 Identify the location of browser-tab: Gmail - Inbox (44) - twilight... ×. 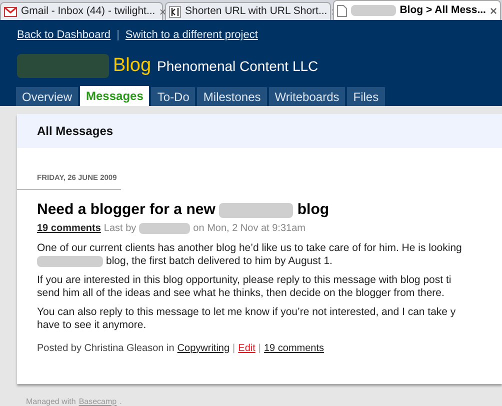
(81, 11).